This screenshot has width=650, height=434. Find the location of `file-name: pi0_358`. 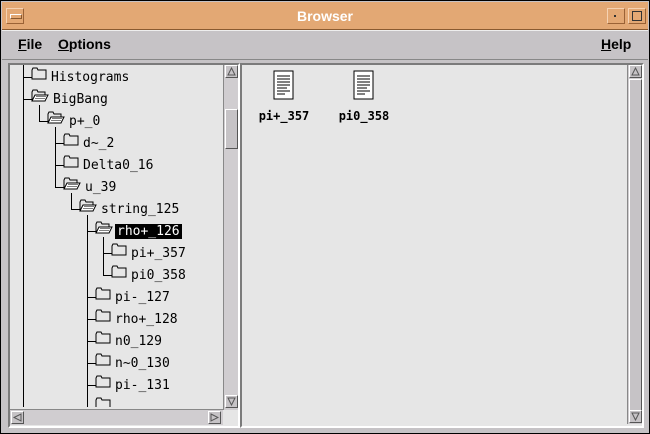

file-name: pi0_358 is located at coordinates (364, 116).